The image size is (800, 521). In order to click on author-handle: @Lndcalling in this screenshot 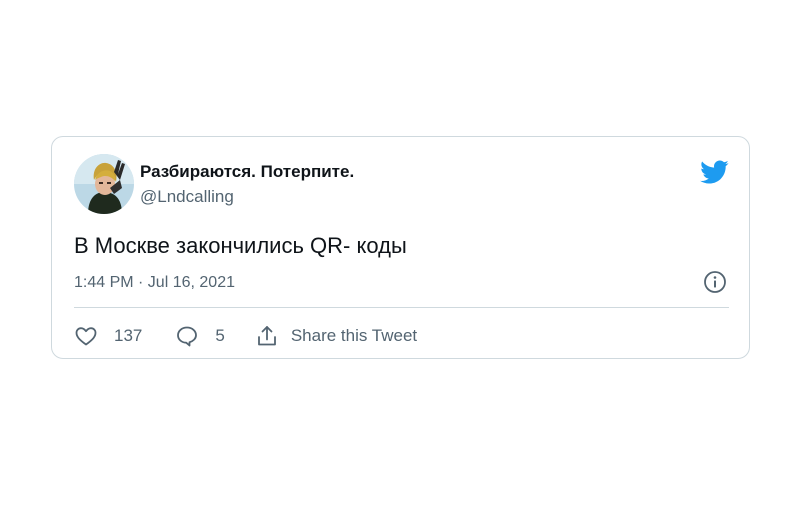, I will do `click(187, 197)`.